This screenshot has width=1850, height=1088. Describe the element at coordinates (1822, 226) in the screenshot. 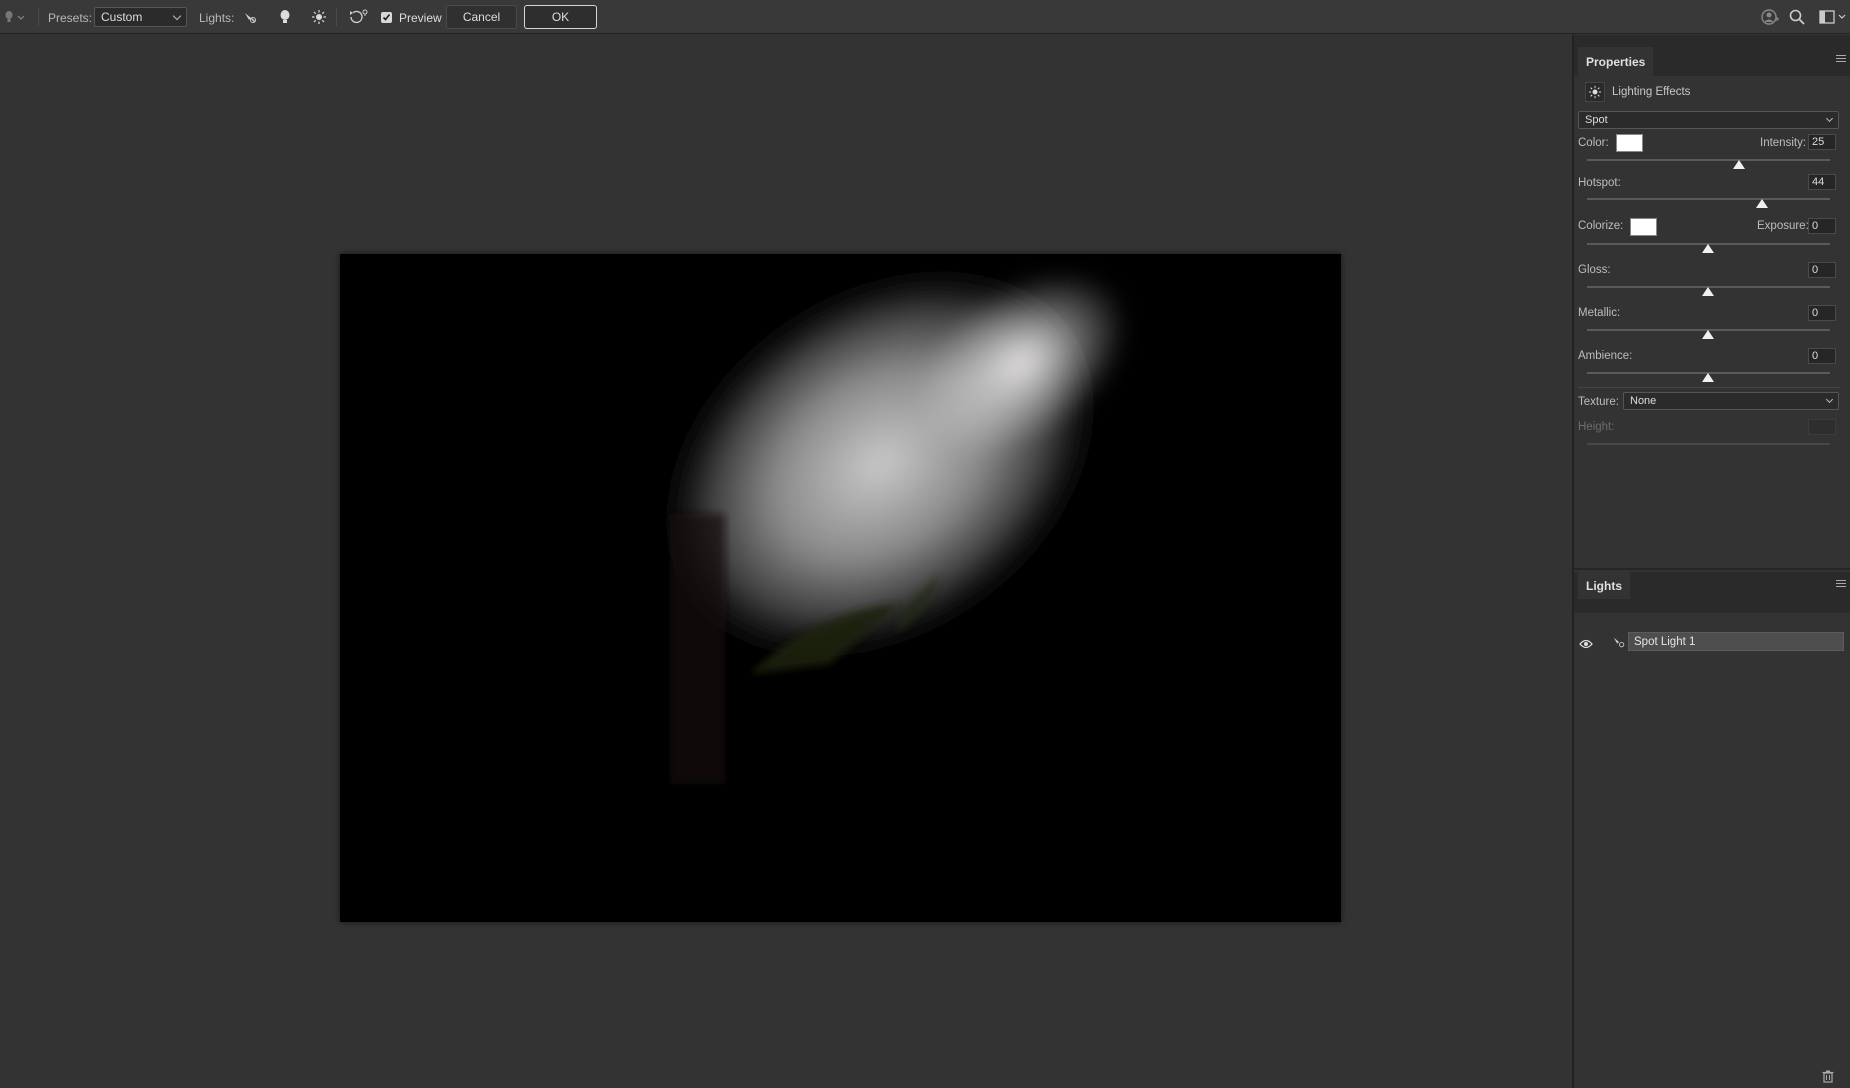

I see `exposure-field: 0` at that location.